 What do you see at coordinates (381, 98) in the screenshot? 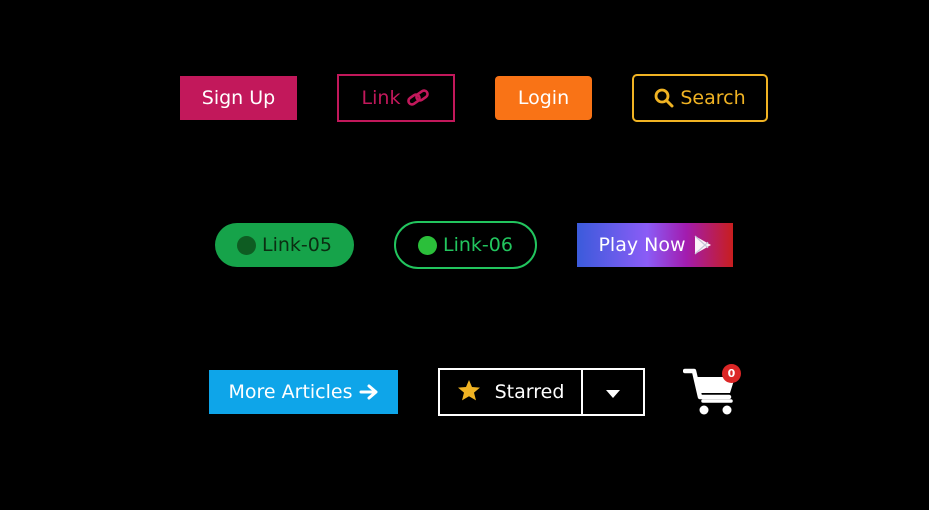
I see `link-label: Link` at bounding box center [381, 98].